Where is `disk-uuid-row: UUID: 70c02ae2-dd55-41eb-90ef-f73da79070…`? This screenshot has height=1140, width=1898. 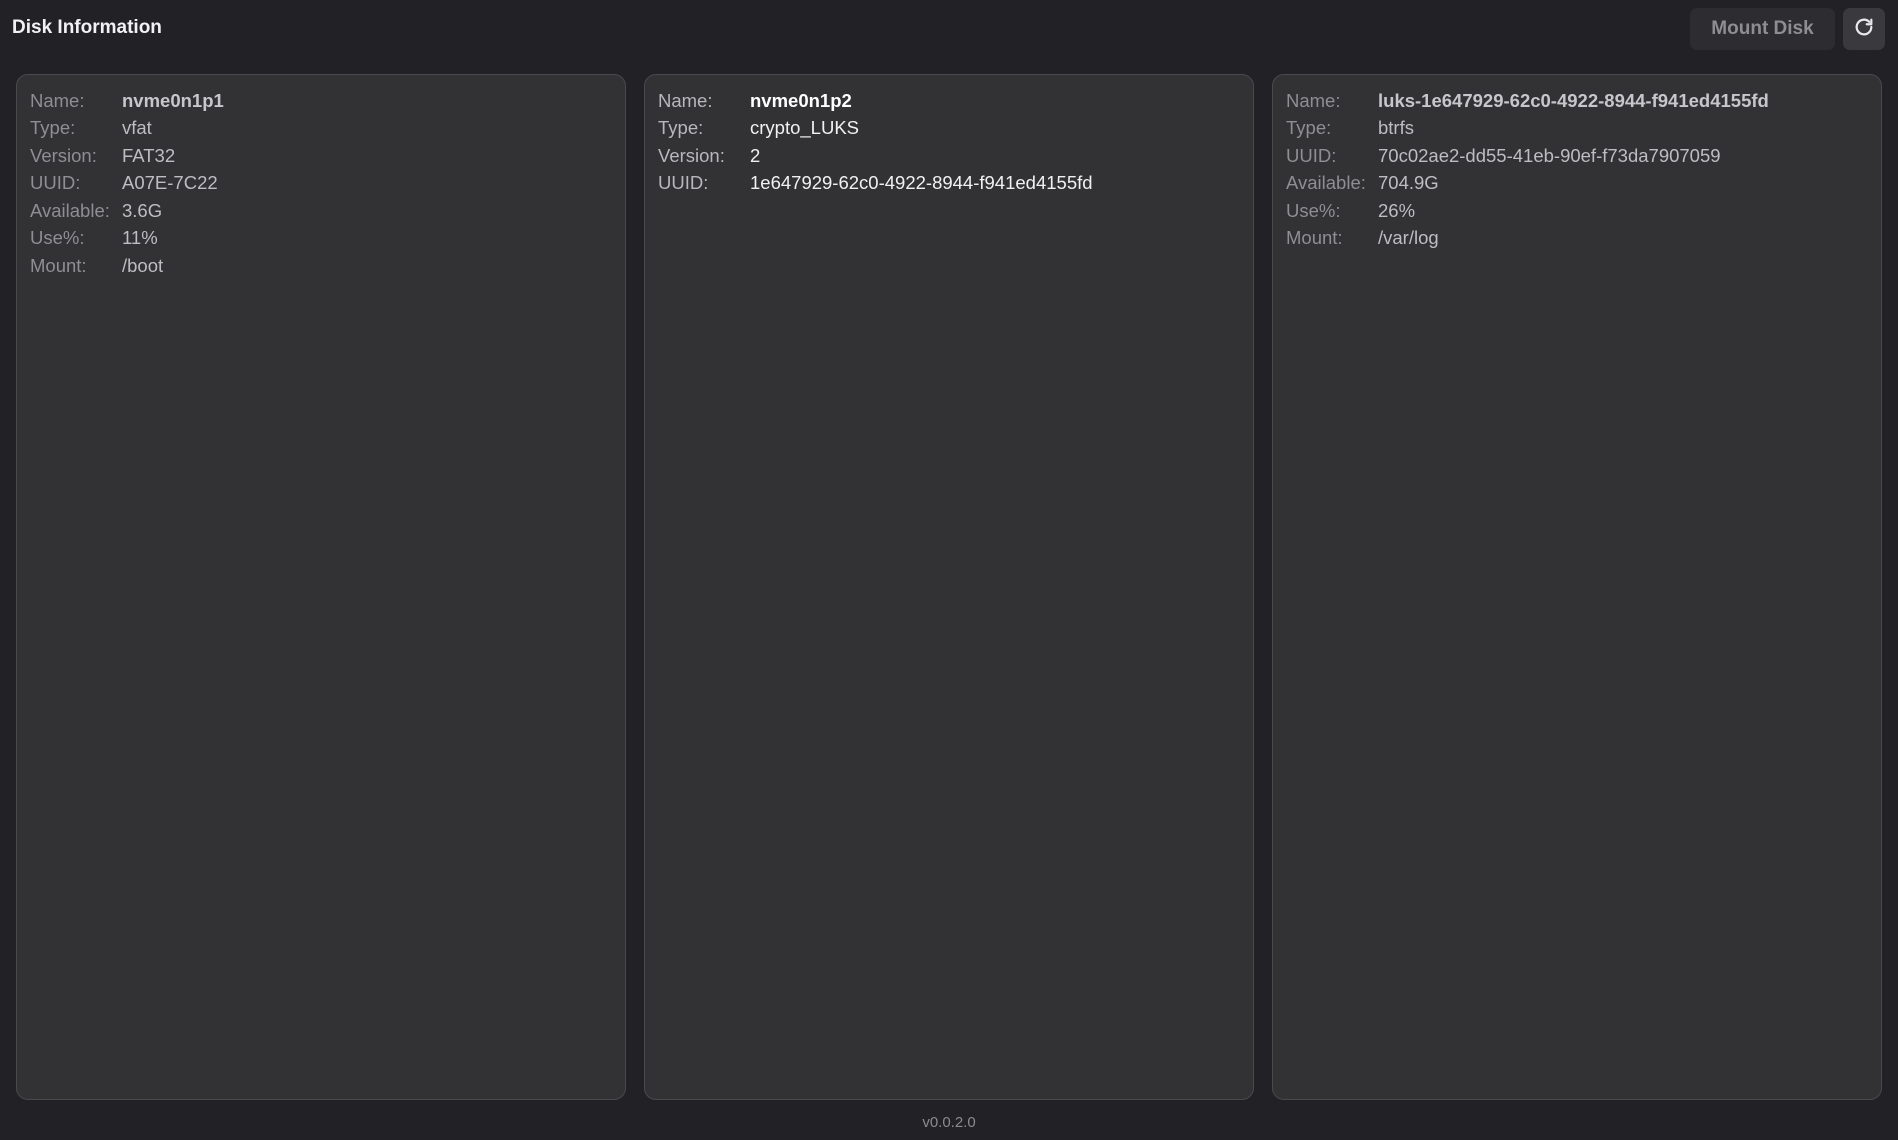
disk-uuid-row: UUID: 70c02ae2-dd55-41eb-90ef-f73da79070… is located at coordinates (1577, 156).